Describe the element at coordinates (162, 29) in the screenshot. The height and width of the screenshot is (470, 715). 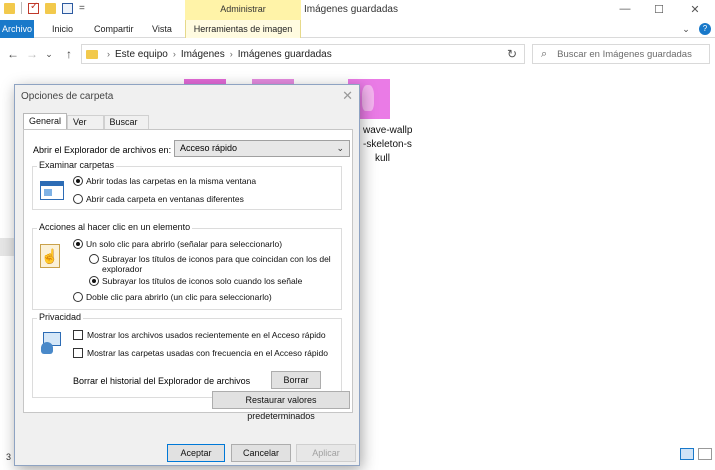
I see `tab-vista: Vista` at that location.